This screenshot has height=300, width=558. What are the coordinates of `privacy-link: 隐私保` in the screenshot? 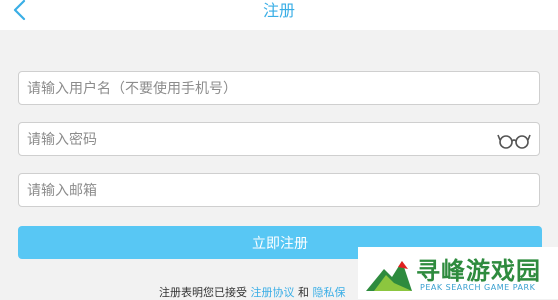 It's located at (329, 292).